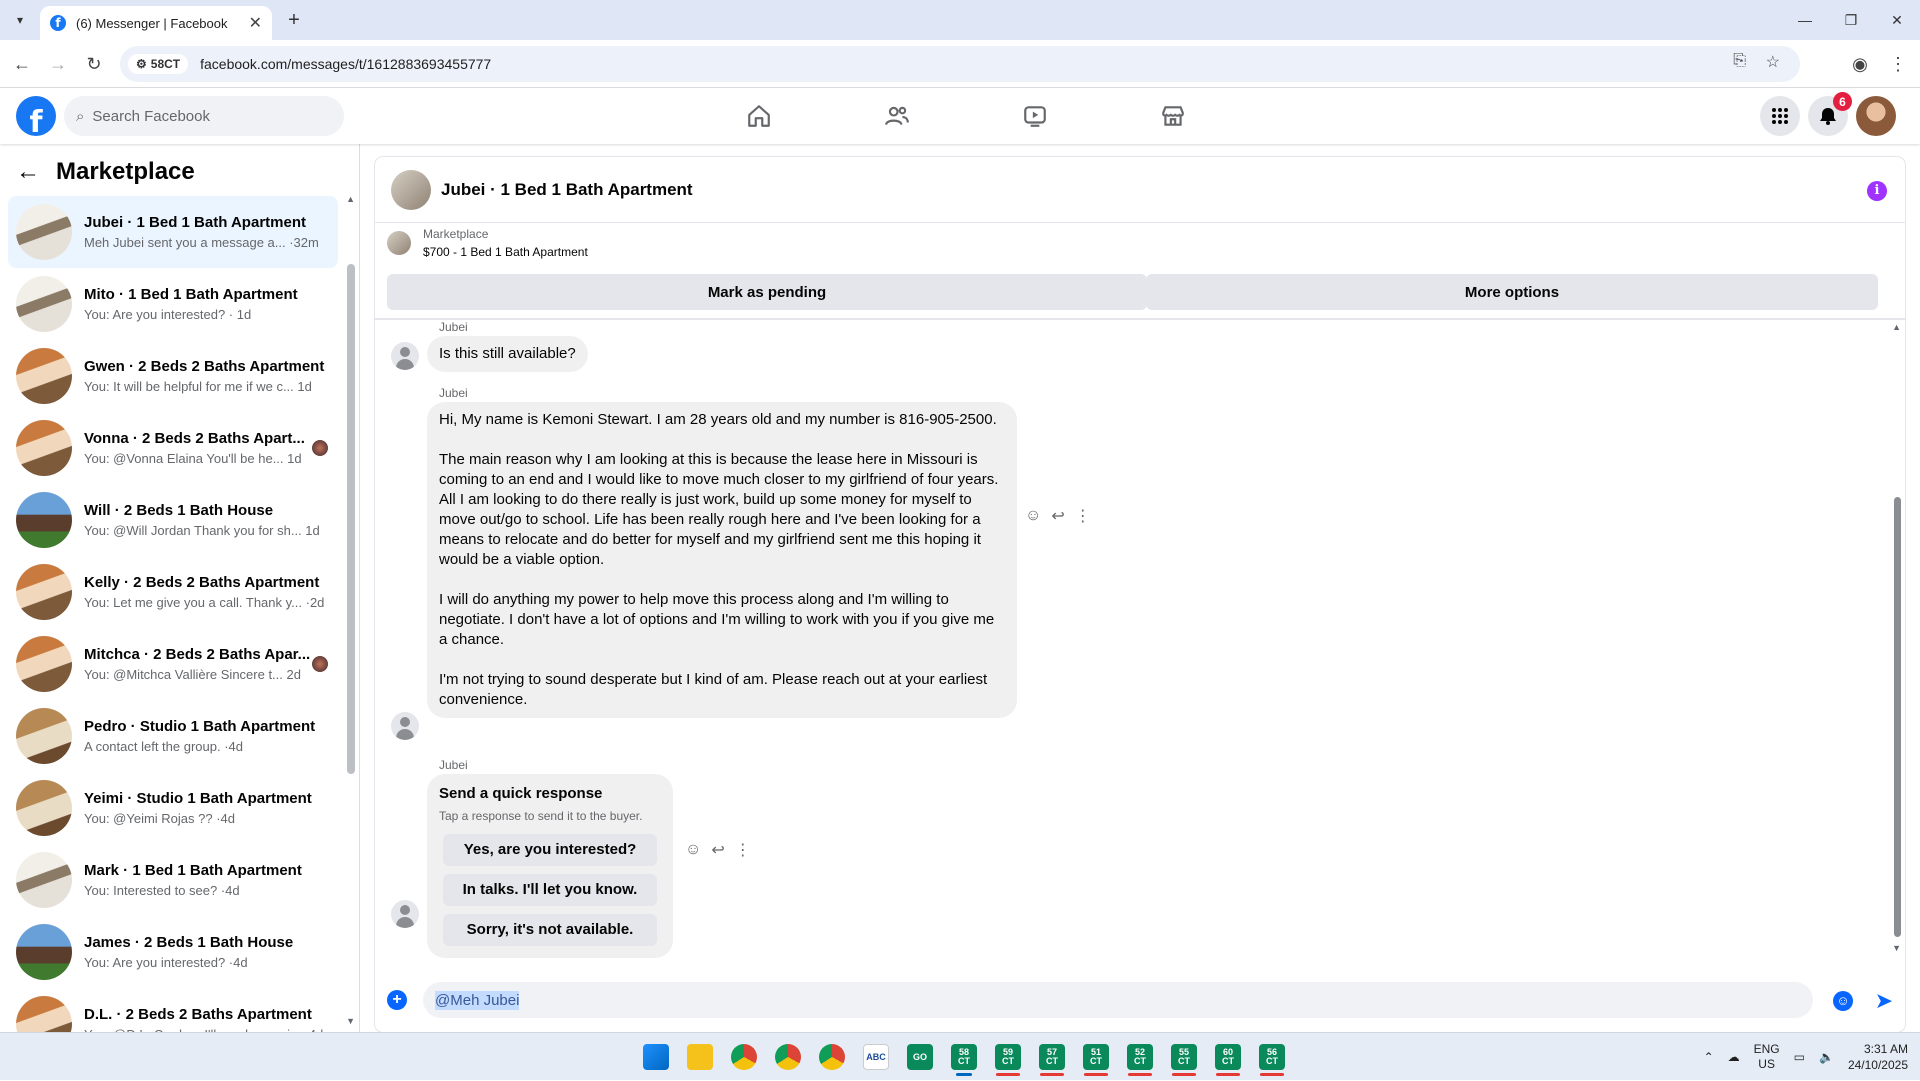  I want to click on mark-as-pending-button: Mark as pending, so click(767, 292).